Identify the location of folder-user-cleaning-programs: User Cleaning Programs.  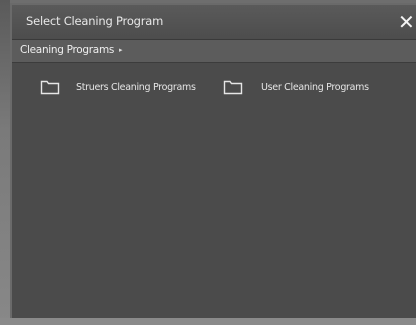
(296, 87).